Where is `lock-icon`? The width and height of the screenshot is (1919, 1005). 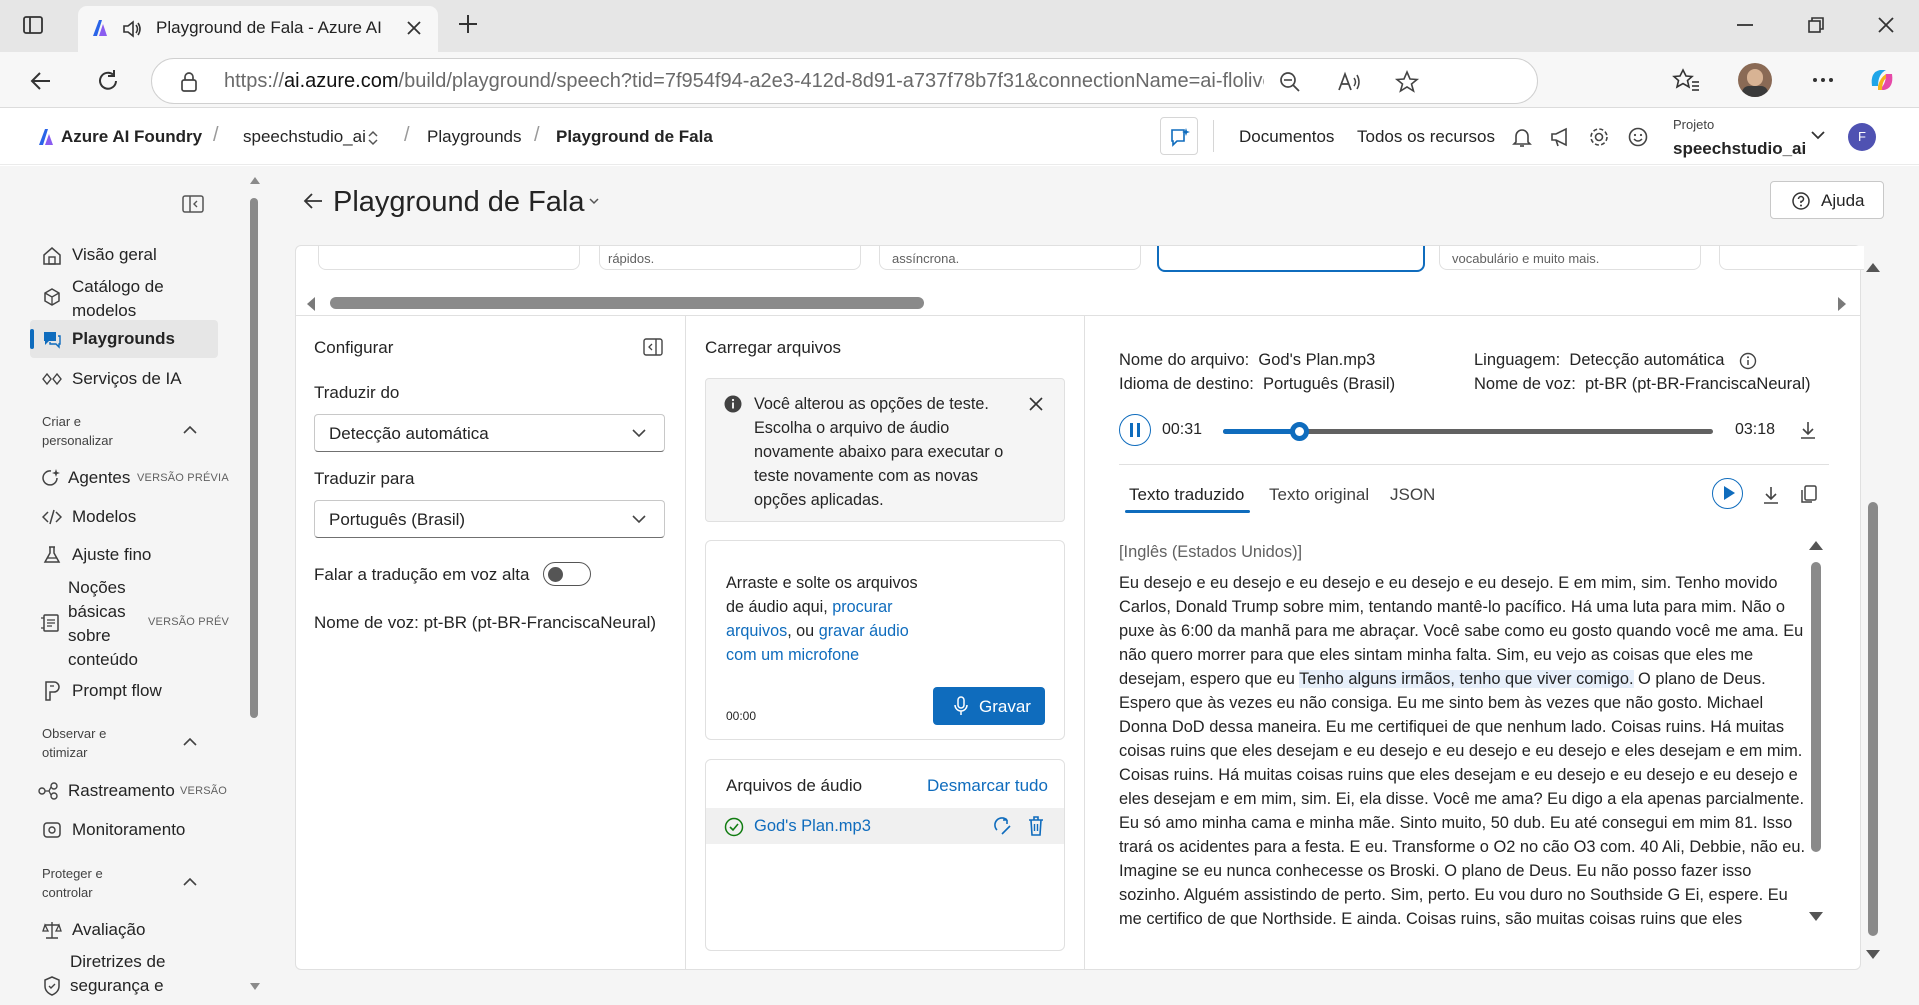
lock-icon is located at coordinates (189, 82).